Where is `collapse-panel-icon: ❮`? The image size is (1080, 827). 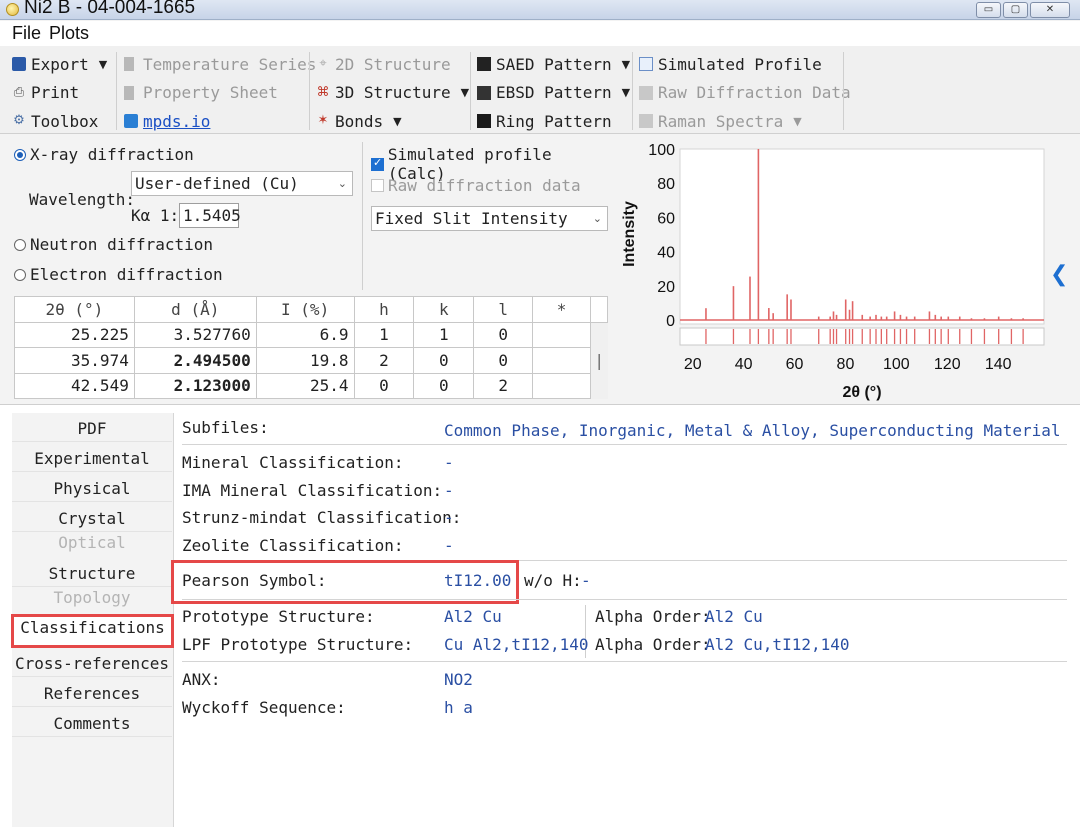 collapse-panel-icon: ❮ is located at coordinates (1059, 274).